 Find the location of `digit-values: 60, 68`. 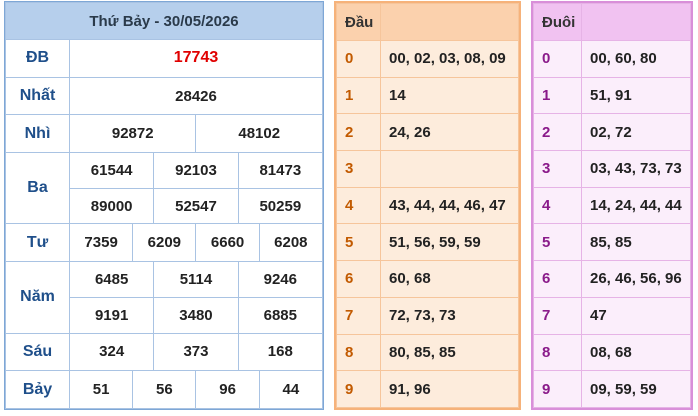

digit-values: 60, 68 is located at coordinates (449, 279).